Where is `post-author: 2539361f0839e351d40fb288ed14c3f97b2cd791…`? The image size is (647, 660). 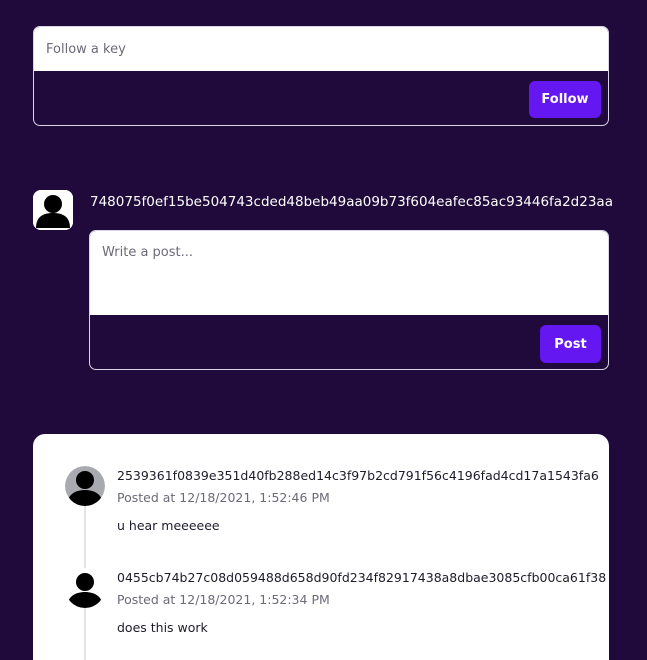 post-author: 2539361f0839e351d40fb288ed14c3f97b2cd791… is located at coordinates (358, 475).